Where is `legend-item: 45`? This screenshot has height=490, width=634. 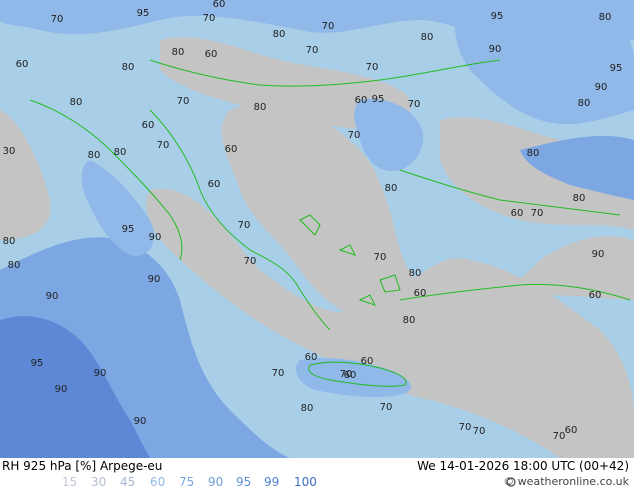
legend-item: 45 is located at coordinates (128, 482).